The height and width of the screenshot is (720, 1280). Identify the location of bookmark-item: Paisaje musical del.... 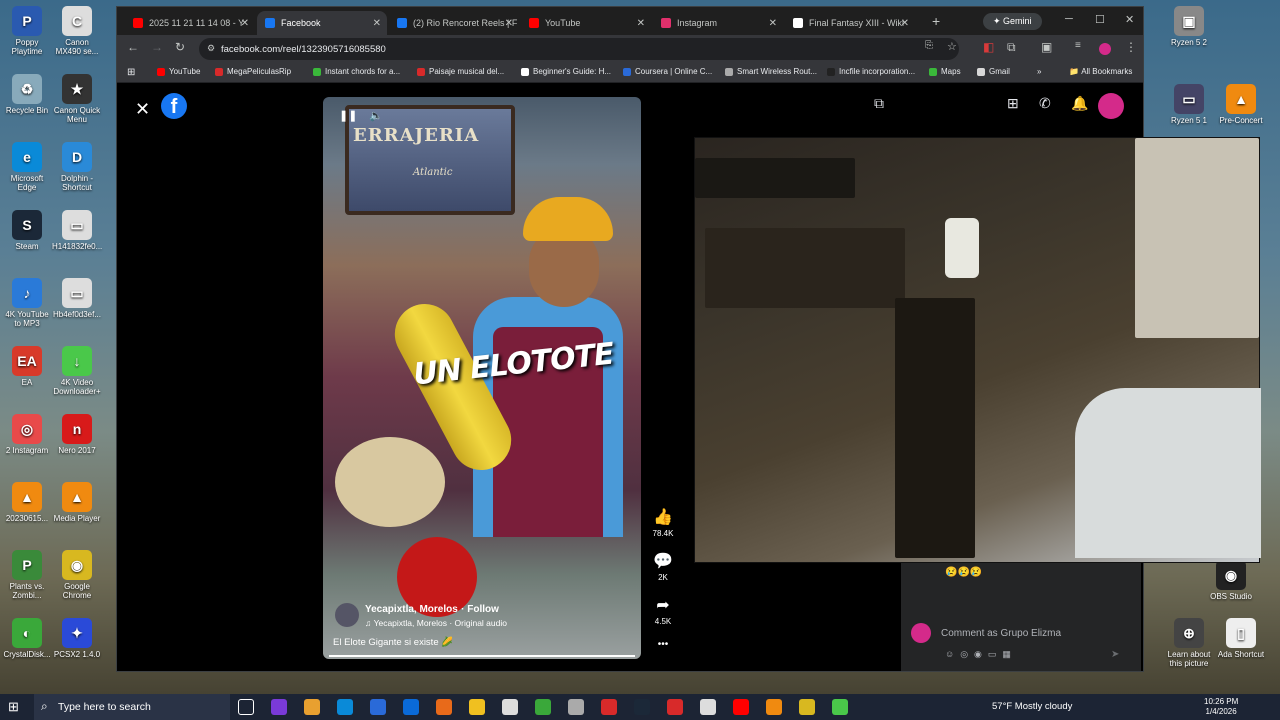
(460, 71).